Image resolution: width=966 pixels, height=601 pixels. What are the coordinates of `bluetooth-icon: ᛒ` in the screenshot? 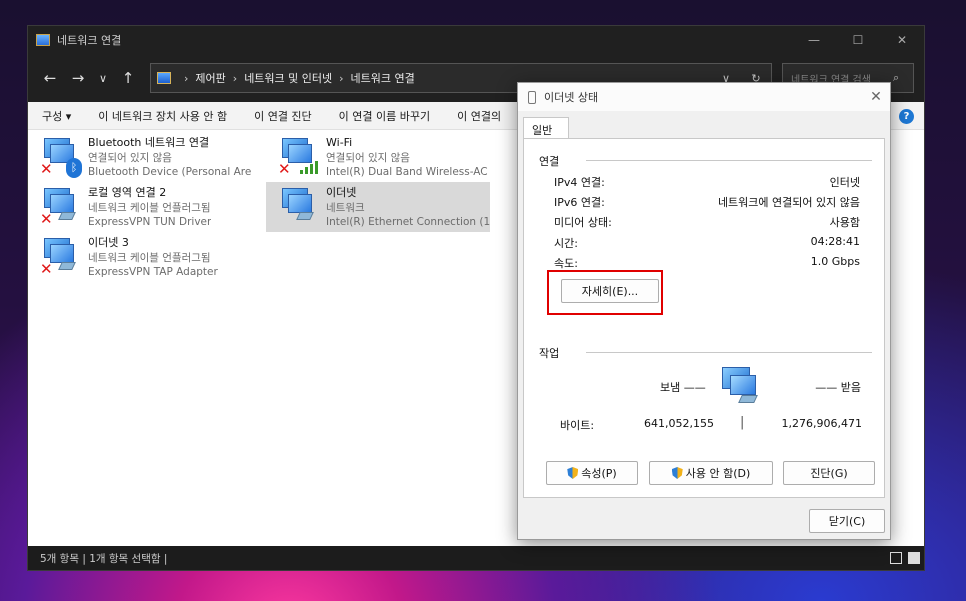 It's located at (74, 168).